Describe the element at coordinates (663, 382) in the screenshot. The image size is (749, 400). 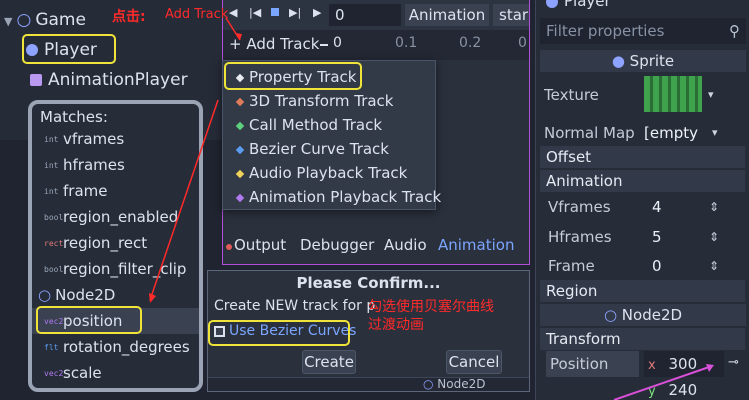
I see `arrow-to-key` at that location.